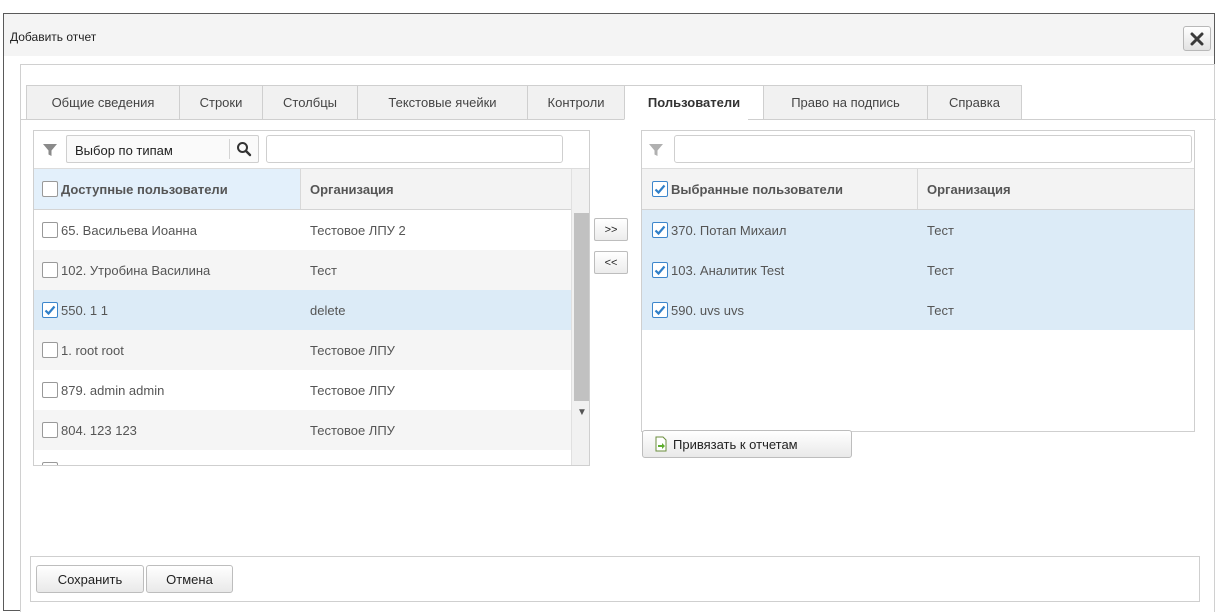  Describe the element at coordinates (90, 579) in the screenshot. I see `save-button: Сохранить` at that location.